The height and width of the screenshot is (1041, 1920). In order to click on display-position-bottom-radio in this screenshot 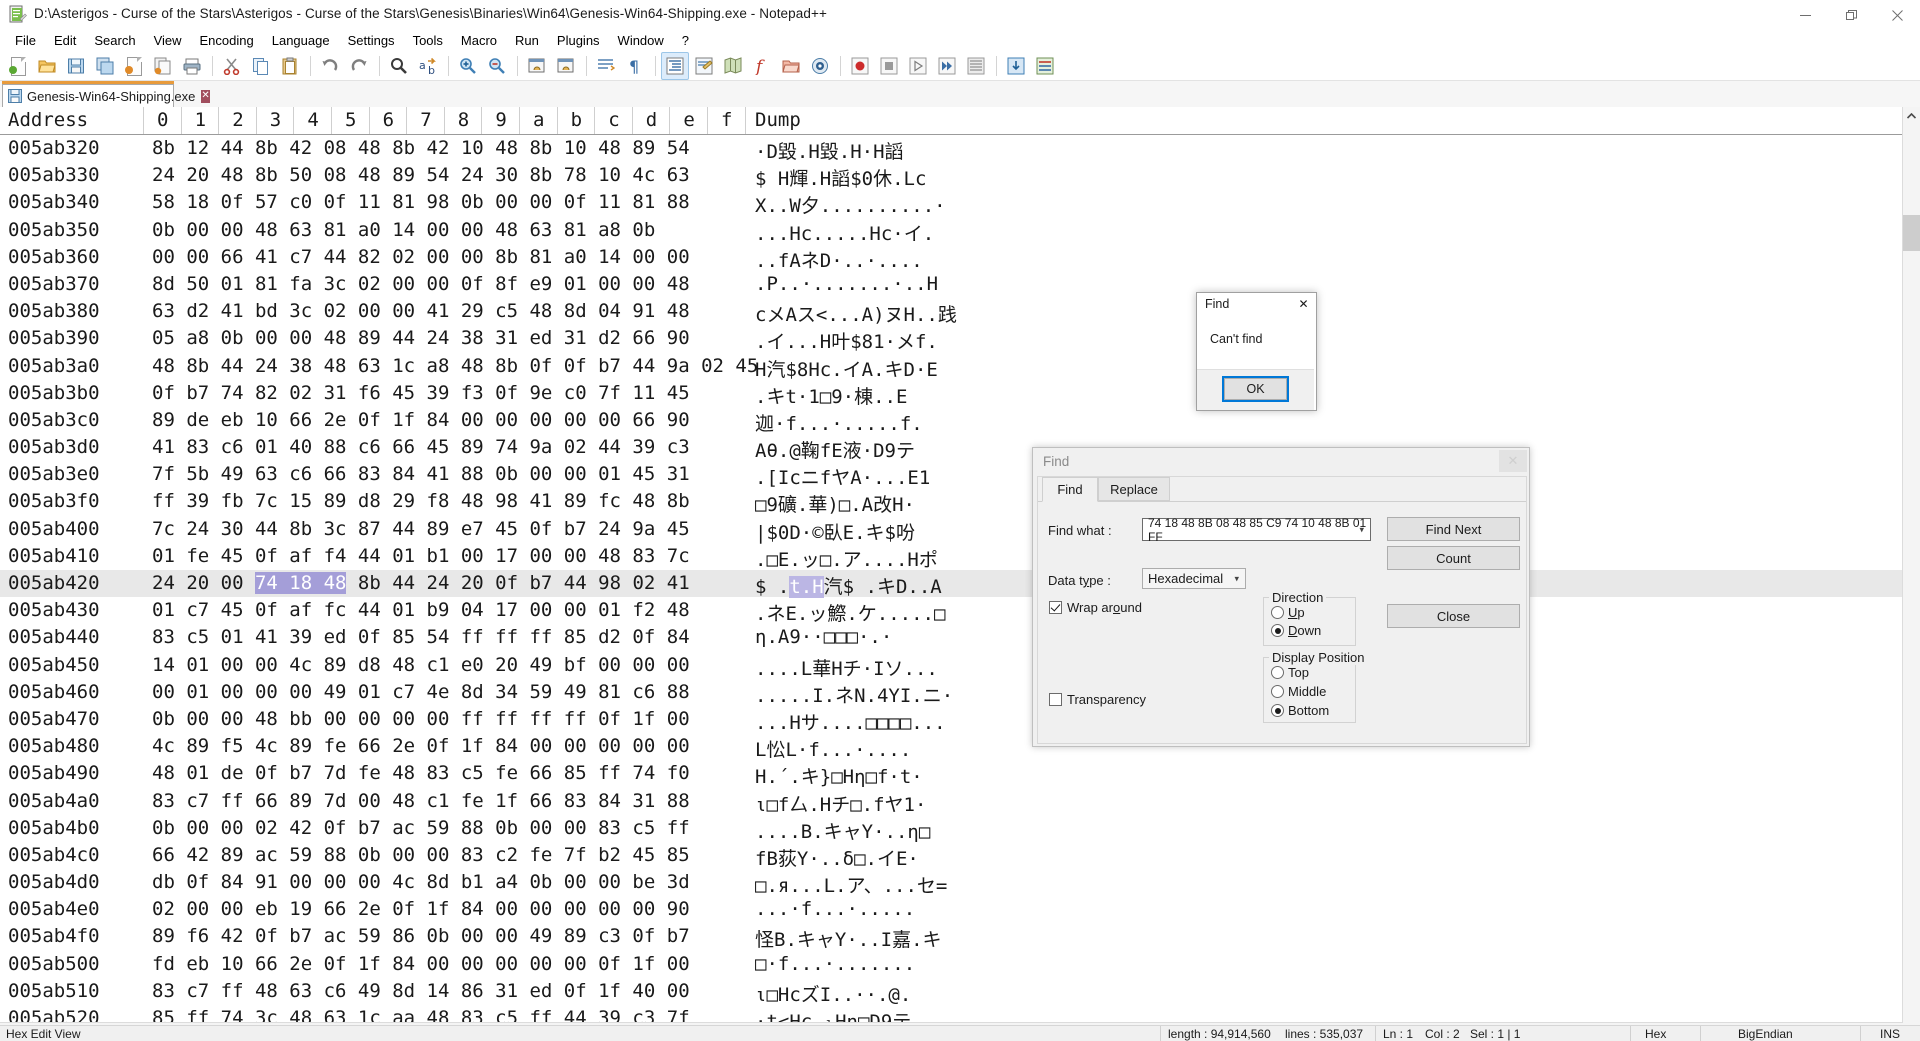, I will do `click(1277, 710)`.